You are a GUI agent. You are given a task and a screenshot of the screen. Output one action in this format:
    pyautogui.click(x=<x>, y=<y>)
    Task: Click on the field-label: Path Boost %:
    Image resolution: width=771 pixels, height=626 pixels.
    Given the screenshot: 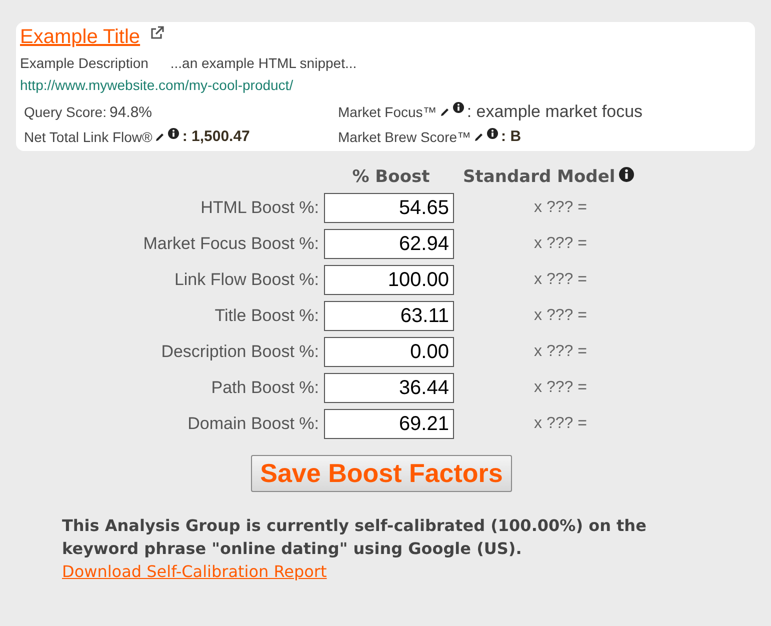 What is the action you would take?
    pyautogui.click(x=264, y=388)
    